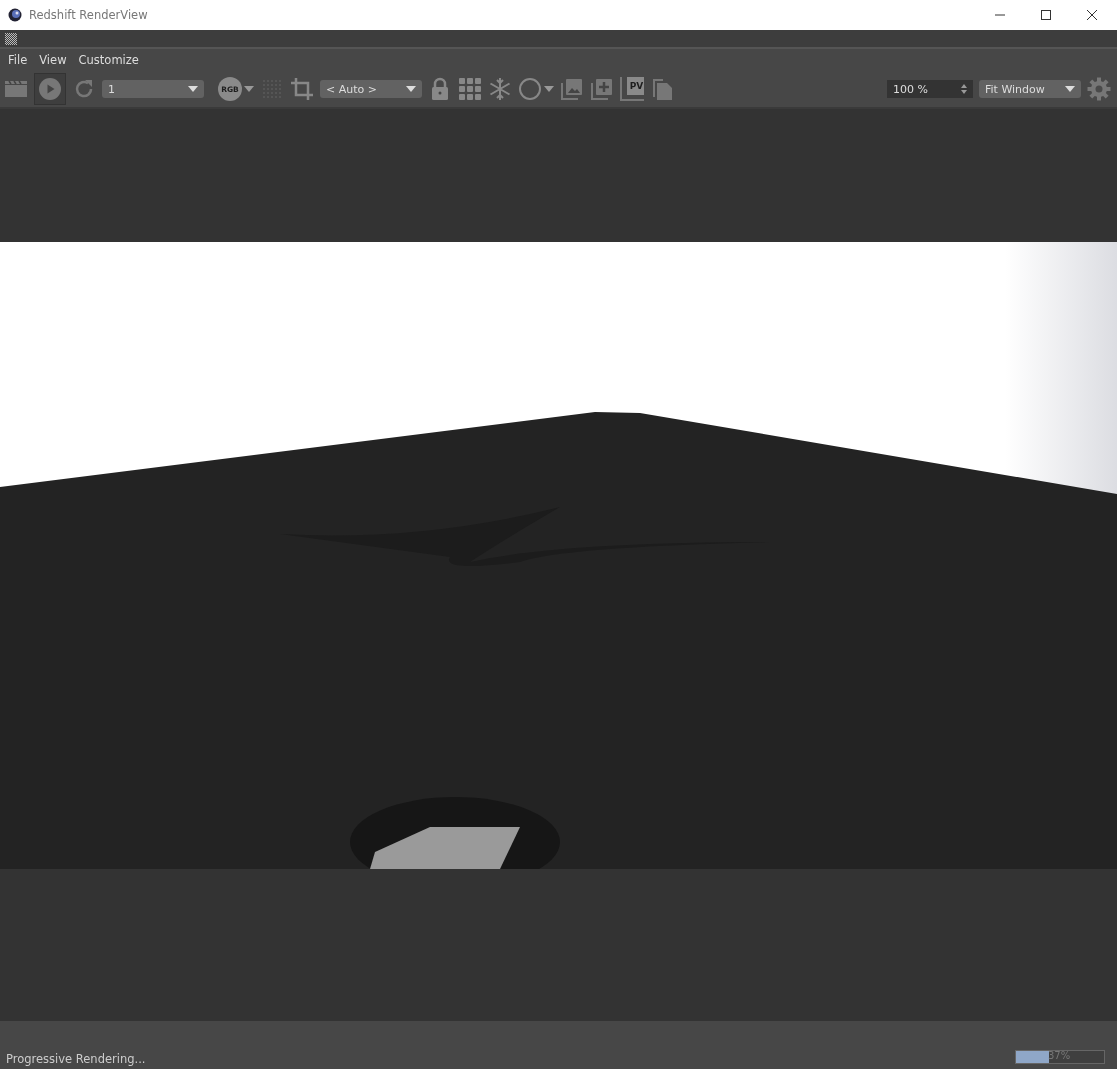 The width and height of the screenshot is (1117, 1069). I want to click on maximize-icon, so click(1046, 15).